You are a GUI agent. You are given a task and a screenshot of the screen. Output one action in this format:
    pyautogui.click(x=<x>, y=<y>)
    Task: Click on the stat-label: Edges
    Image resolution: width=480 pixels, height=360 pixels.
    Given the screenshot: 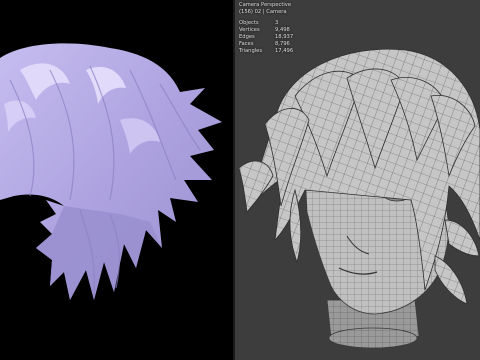 What is the action you would take?
    pyautogui.click(x=247, y=37)
    